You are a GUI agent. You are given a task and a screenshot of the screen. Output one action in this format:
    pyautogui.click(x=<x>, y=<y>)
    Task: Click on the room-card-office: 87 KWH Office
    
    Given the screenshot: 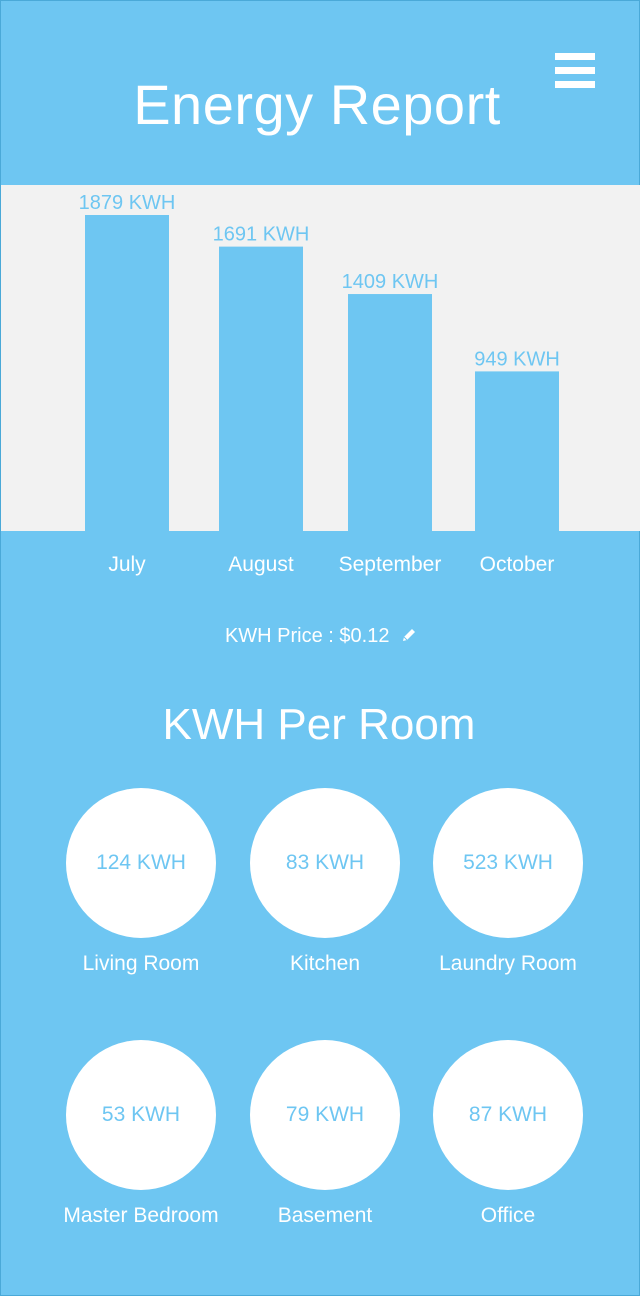 What is the action you would take?
    pyautogui.click(x=508, y=1135)
    